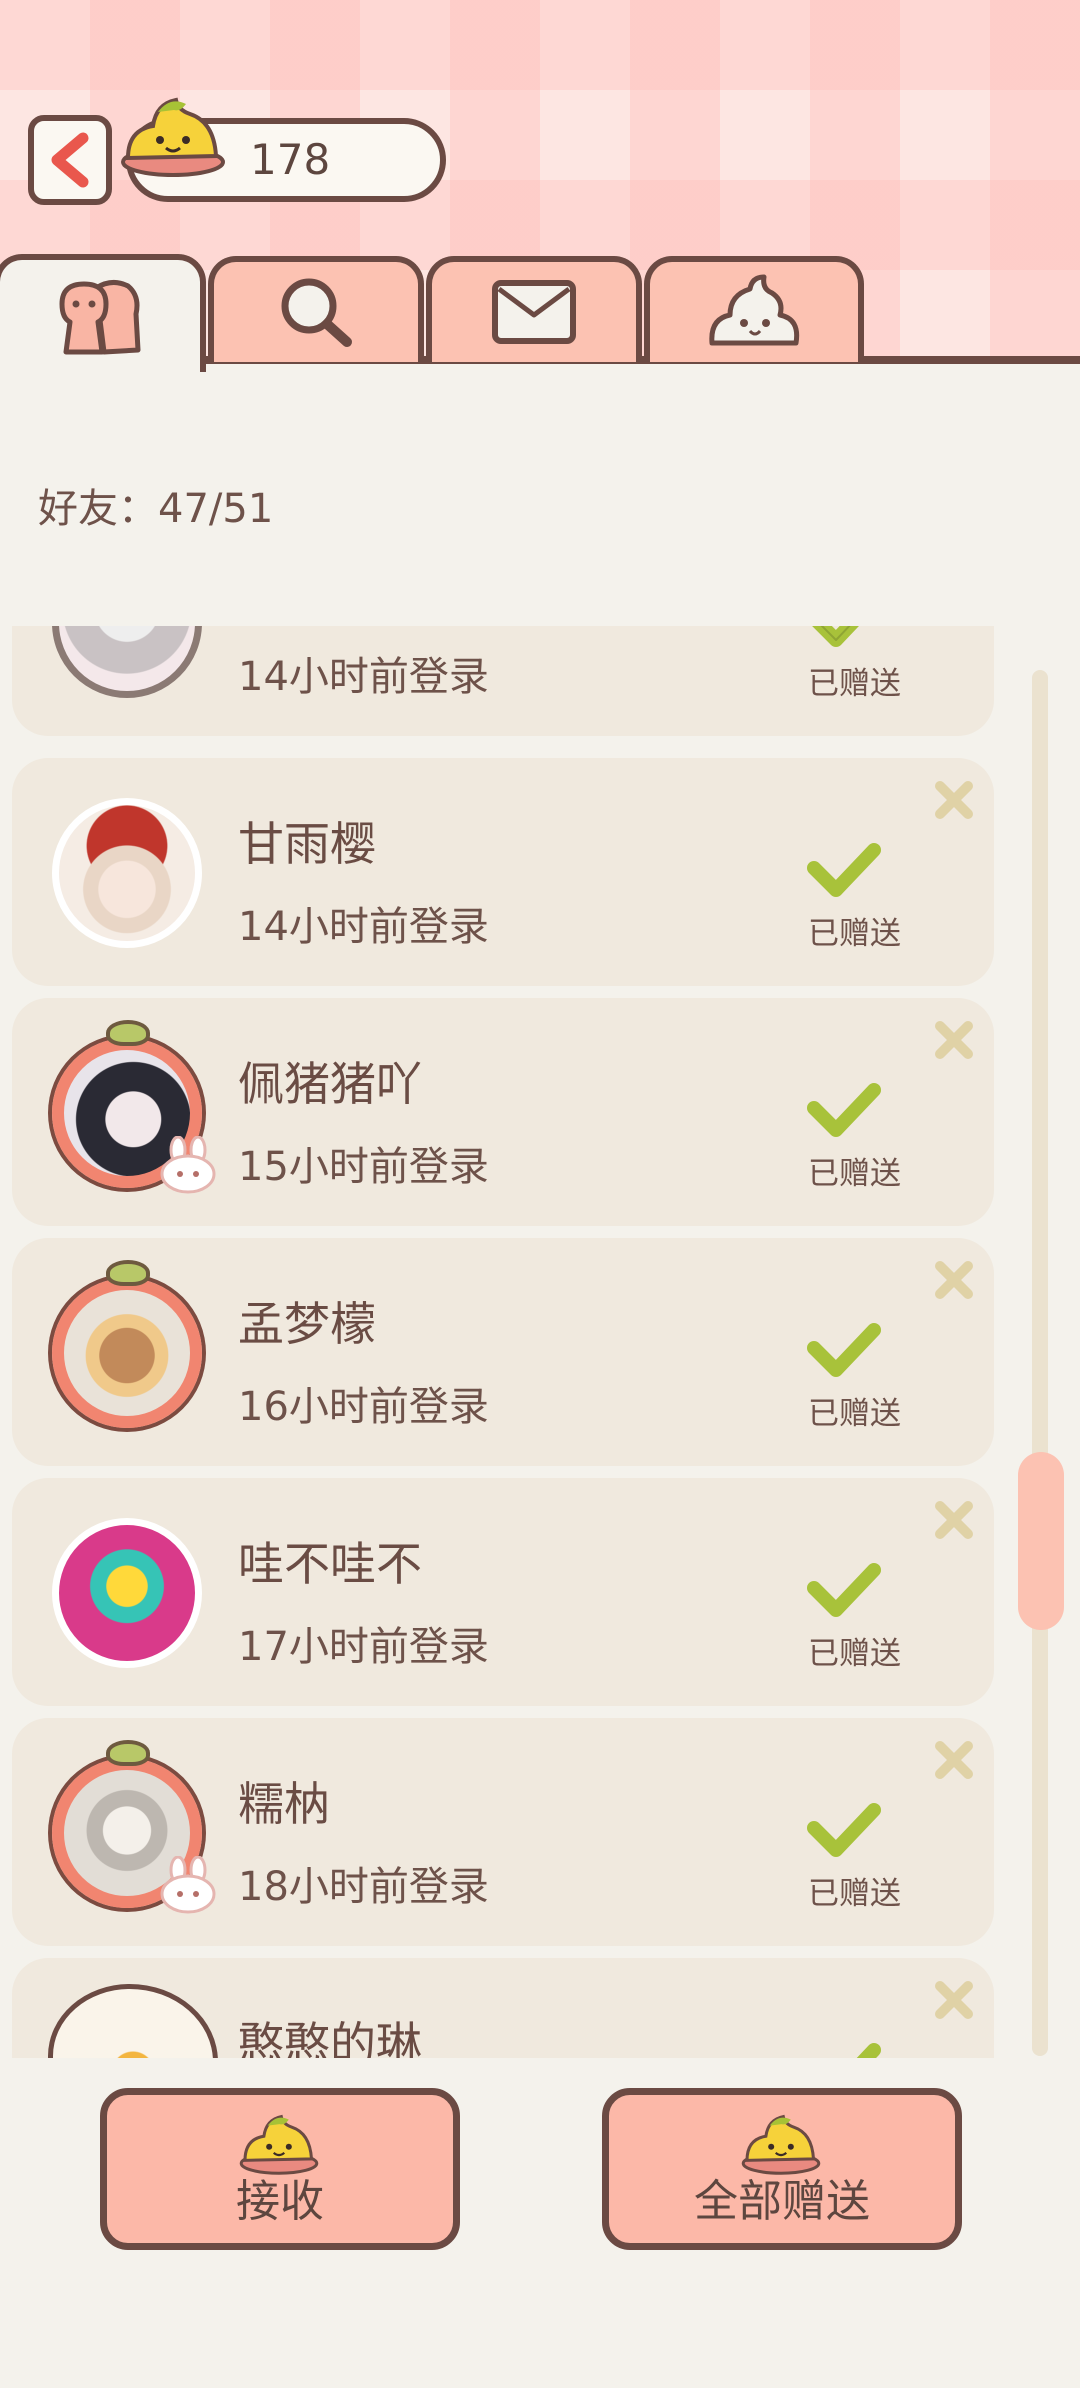 This screenshot has width=1080, height=2388. Describe the element at coordinates (307, 1324) in the screenshot. I see `friend-name: 孟梦檬` at that location.